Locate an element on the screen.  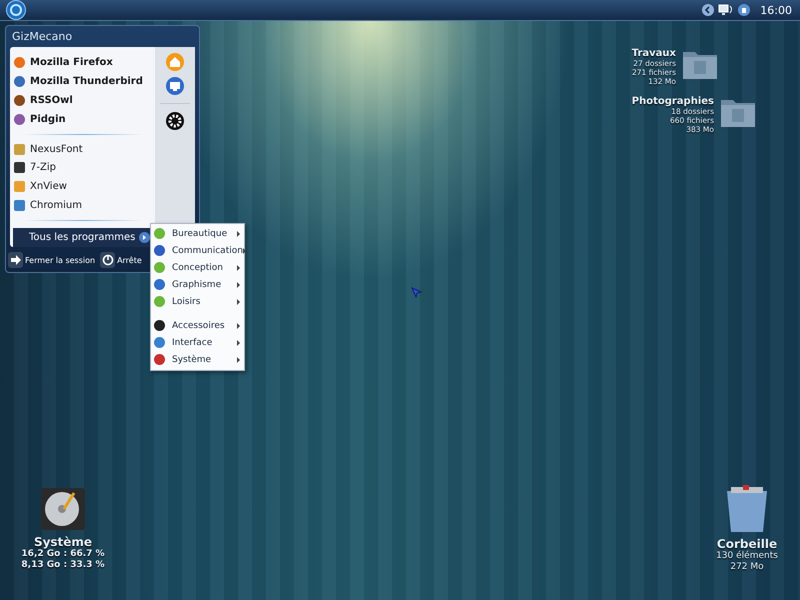
arrow-right-icon is located at coordinates (16, 260).